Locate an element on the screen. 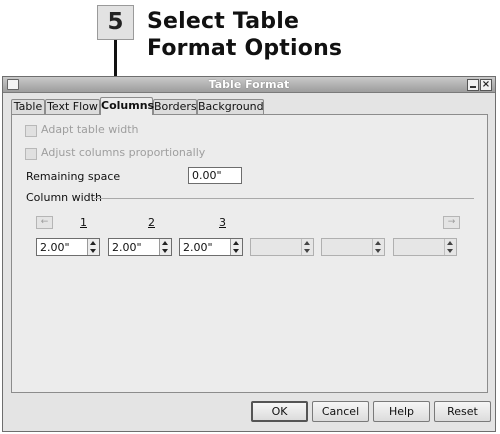  step-title: Select Table Format Options is located at coordinates (244, 35).